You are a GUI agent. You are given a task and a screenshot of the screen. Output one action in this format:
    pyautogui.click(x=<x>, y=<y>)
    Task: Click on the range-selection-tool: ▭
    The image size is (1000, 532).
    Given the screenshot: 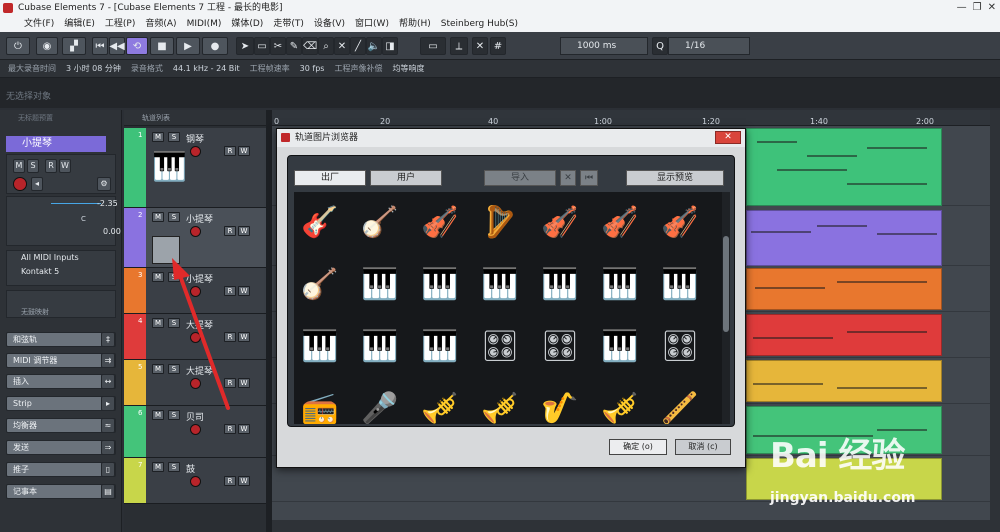 What is the action you would take?
    pyautogui.click(x=262, y=46)
    